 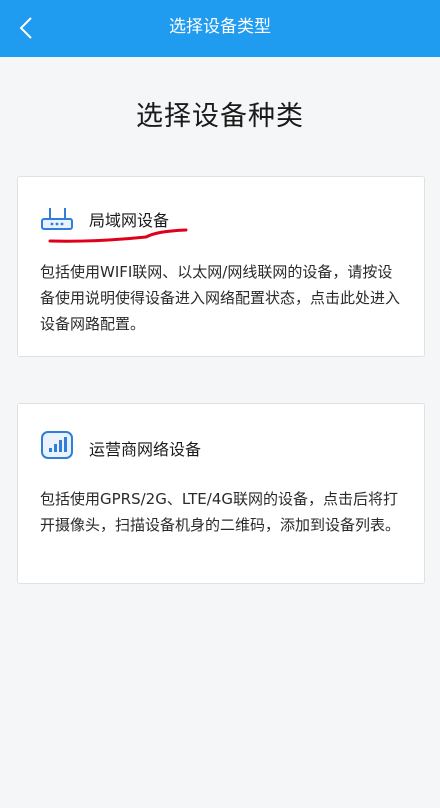 What do you see at coordinates (118, 235) in the screenshot?
I see `red-underline-annotation` at bounding box center [118, 235].